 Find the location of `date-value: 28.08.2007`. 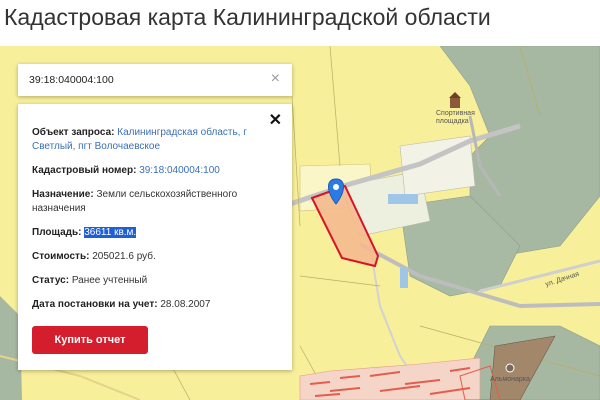

date-value: 28.08.2007 is located at coordinates (185, 304).